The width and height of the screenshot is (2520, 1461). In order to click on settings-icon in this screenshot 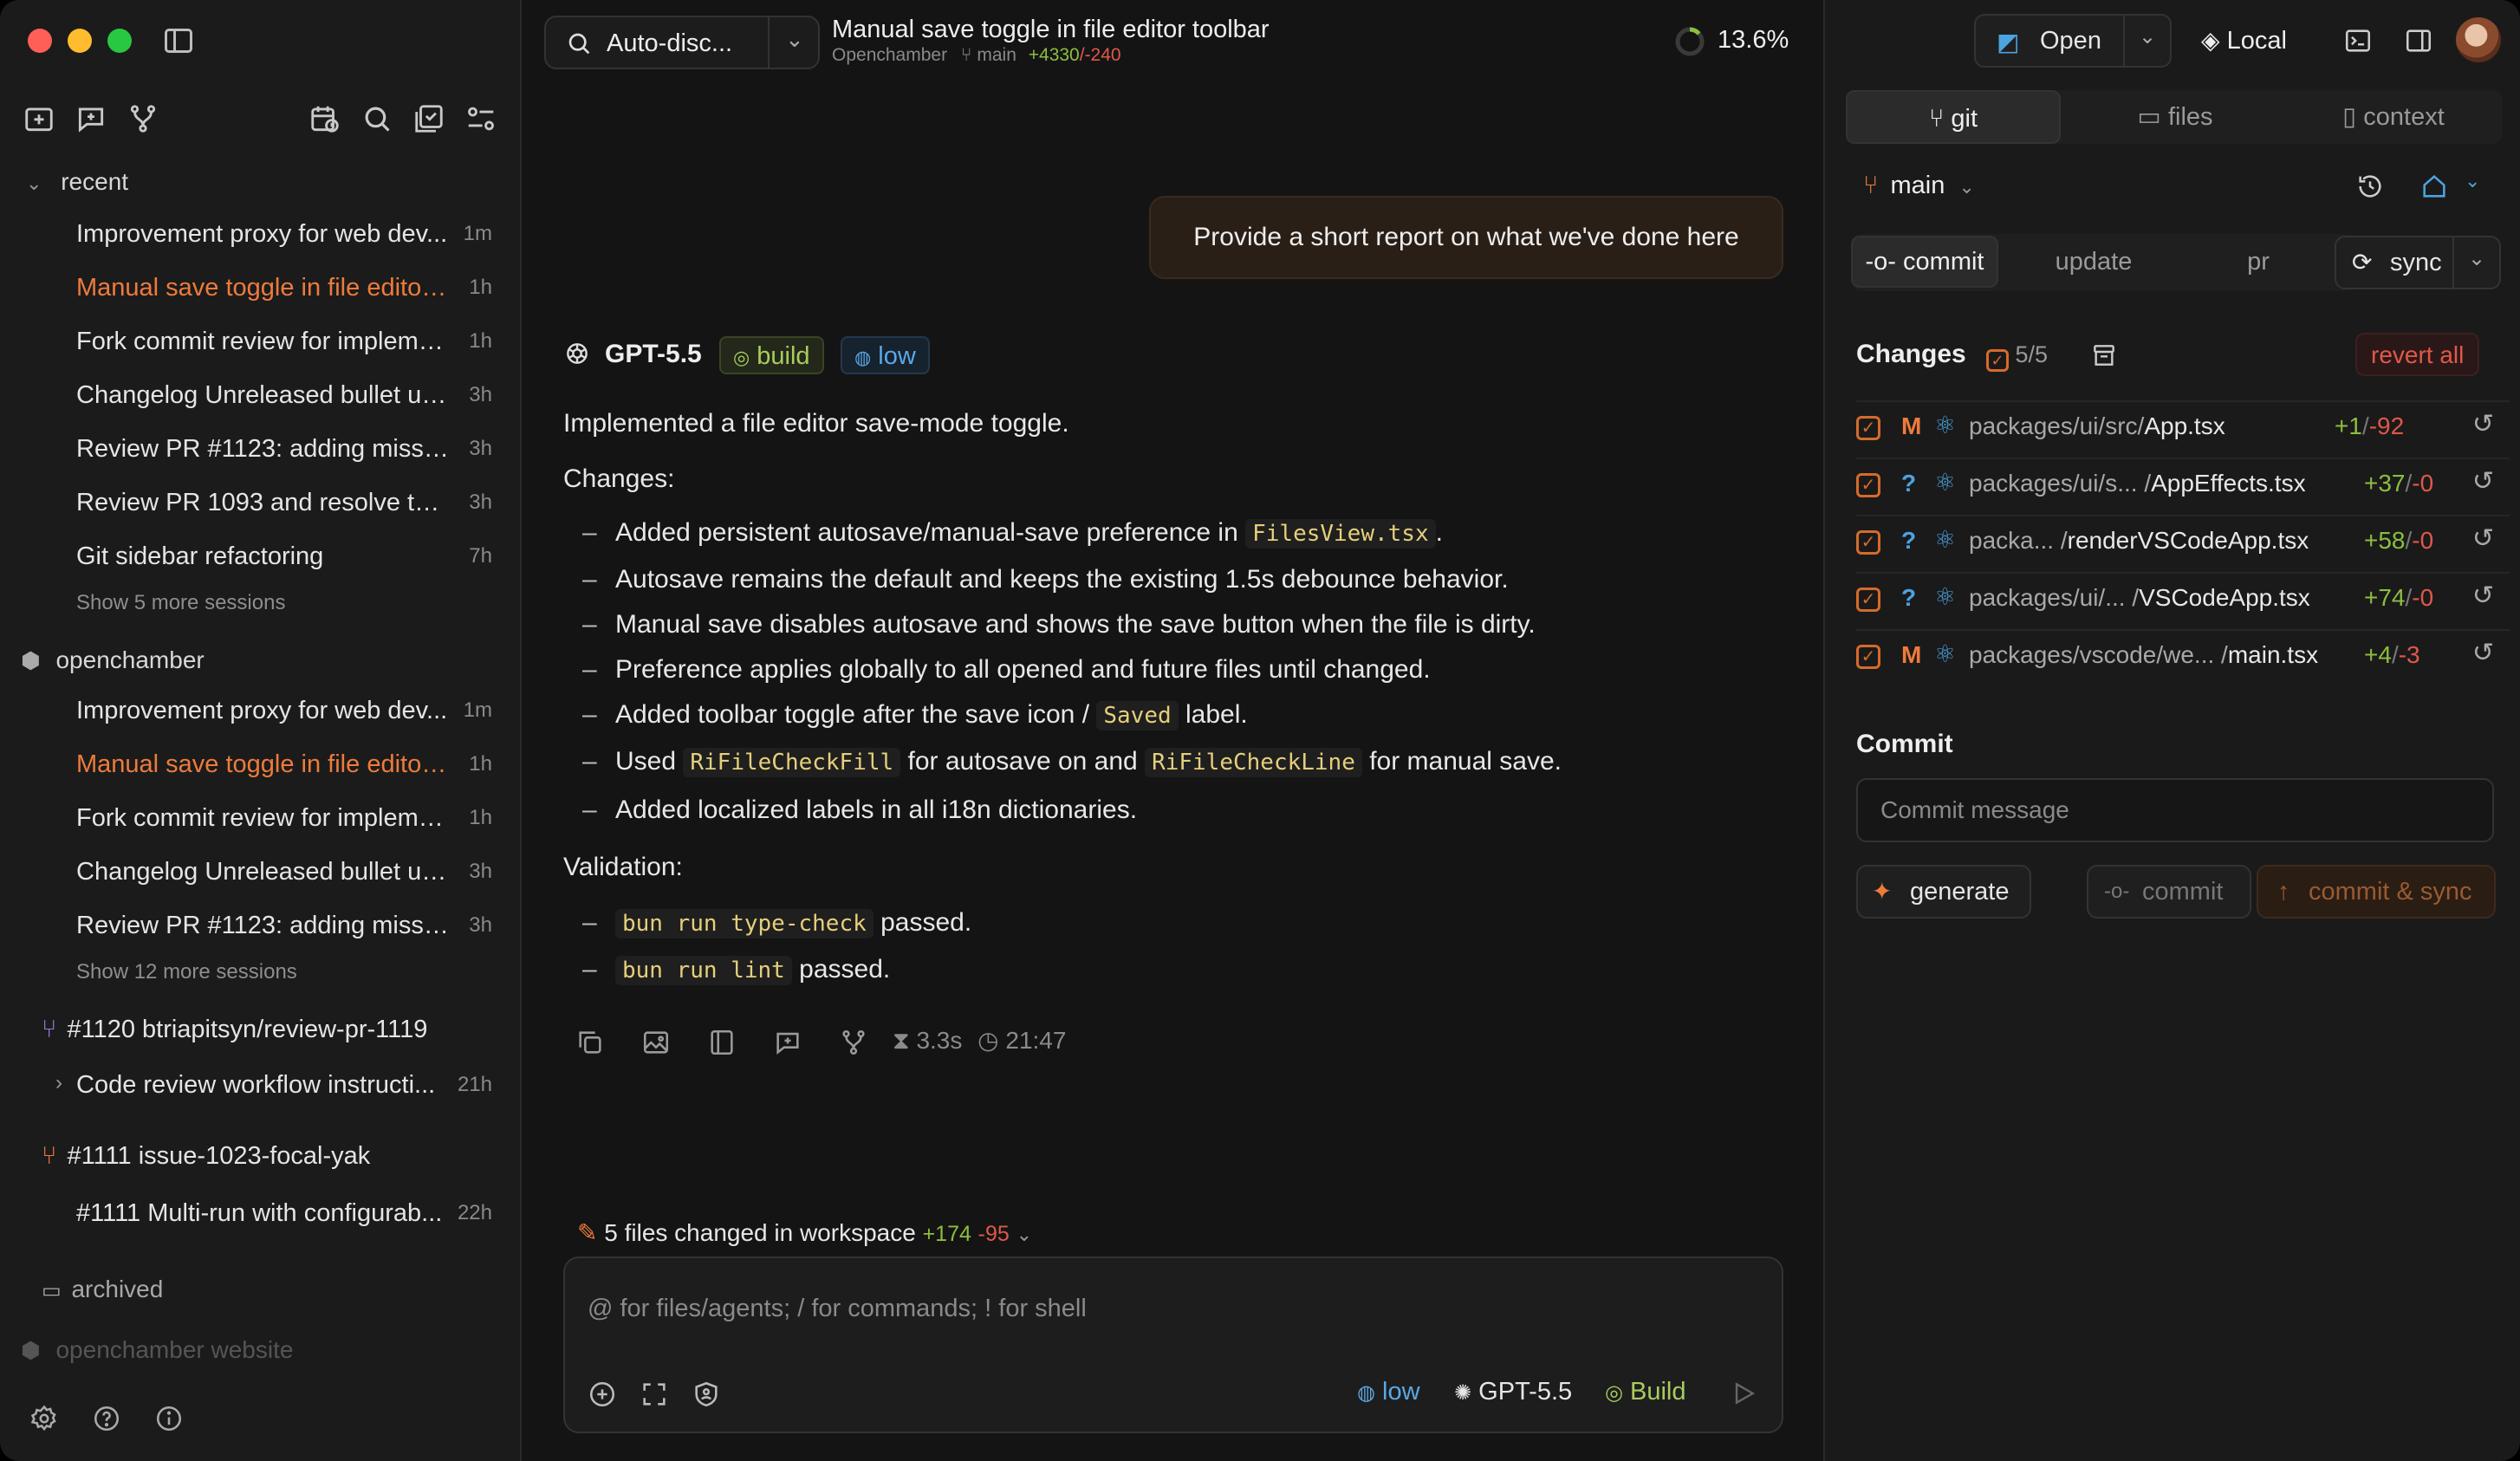, I will do `click(44, 1418)`.